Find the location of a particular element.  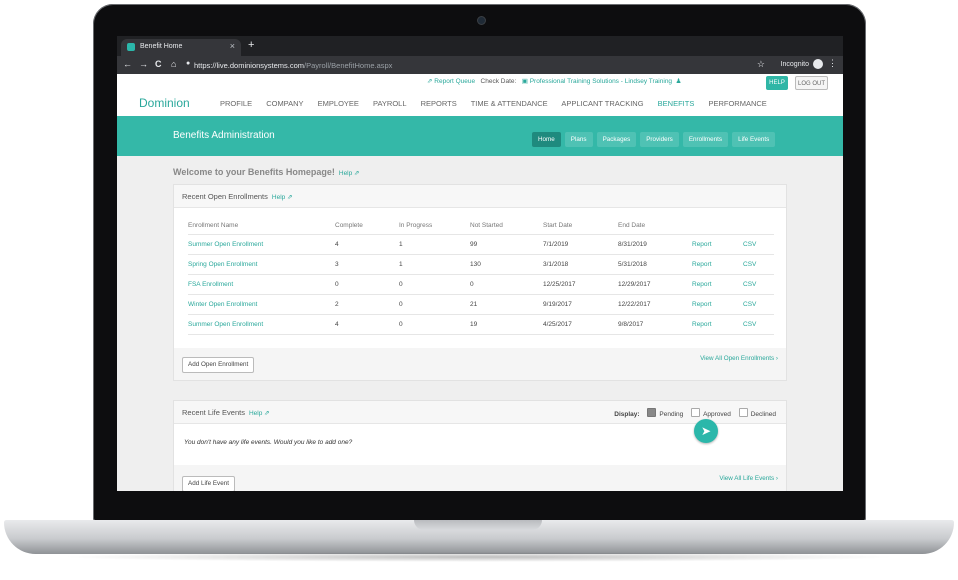

cell-start-date: 4/25/2017 is located at coordinates (557, 324).